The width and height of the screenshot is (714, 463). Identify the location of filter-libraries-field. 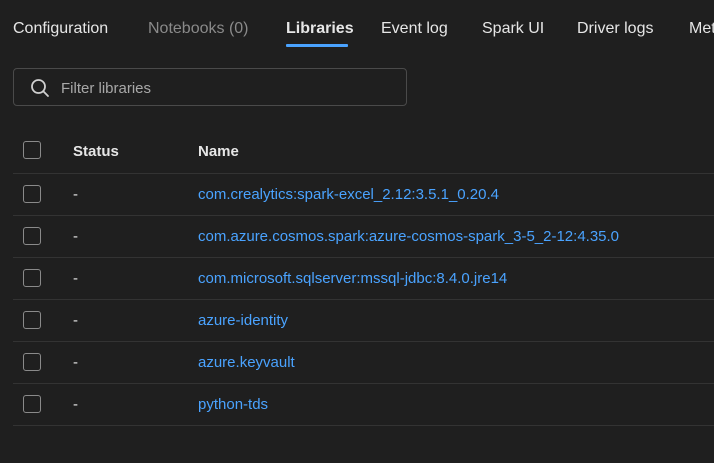
(210, 87).